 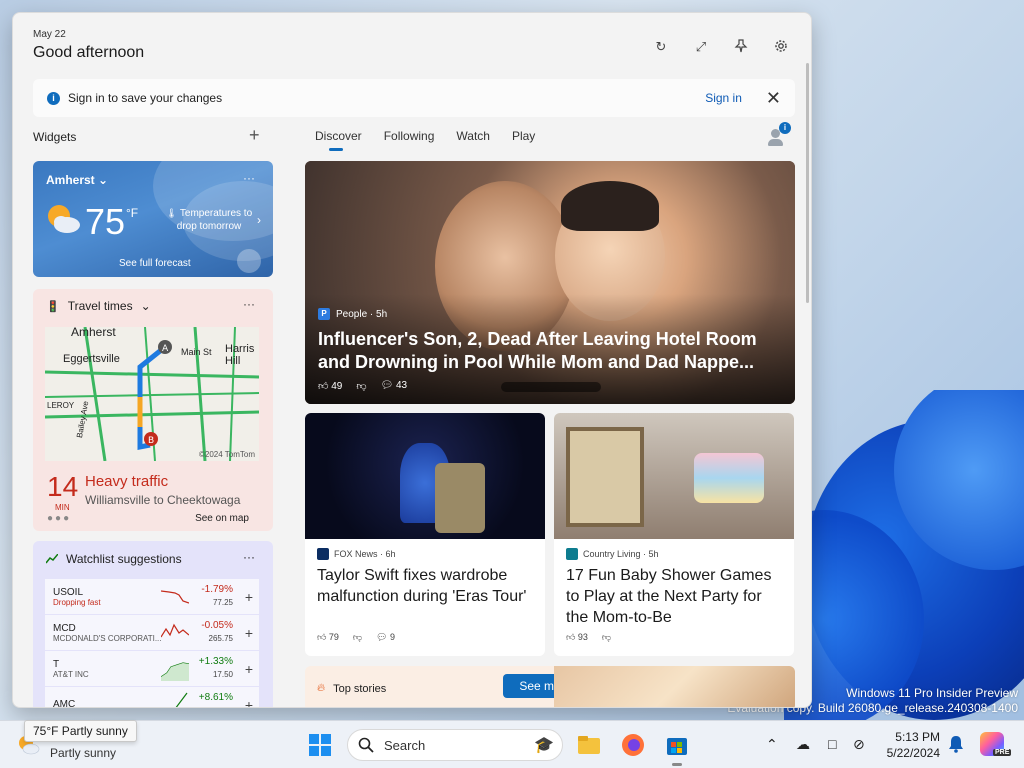 I want to click on see-on-map-link: See on map, so click(x=222, y=518).